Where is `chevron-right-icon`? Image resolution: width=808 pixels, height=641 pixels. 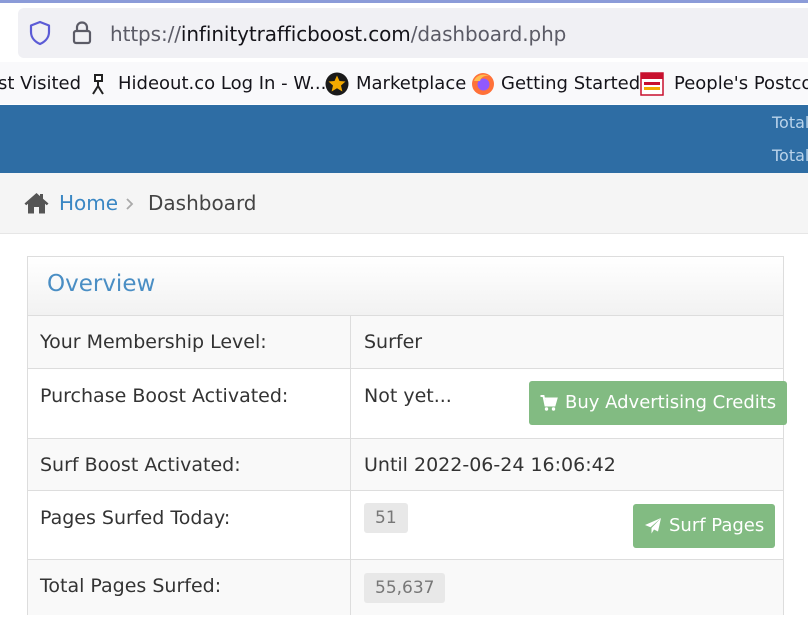 chevron-right-icon is located at coordinates (130, 204).